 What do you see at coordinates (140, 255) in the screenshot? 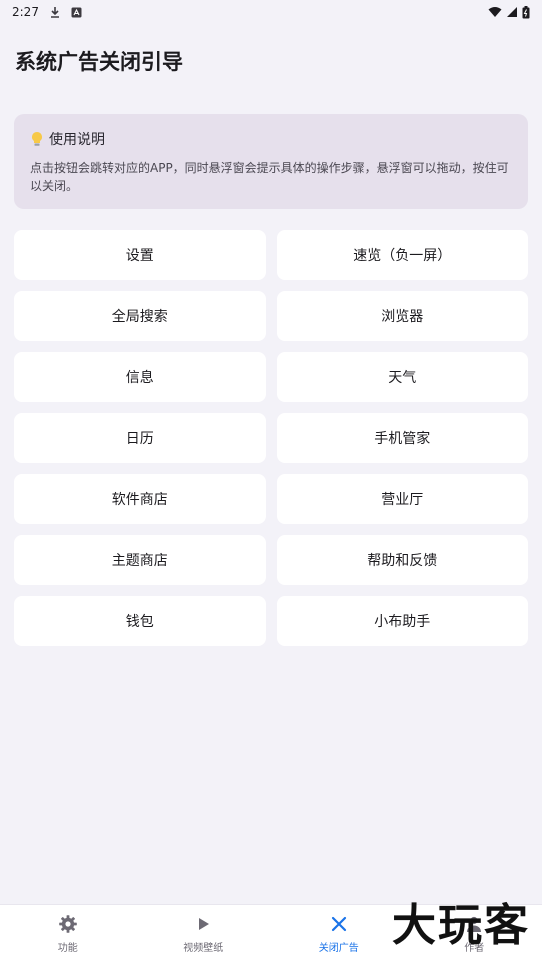
I see `button-settings: 设置` at bounding box center [140, 255].